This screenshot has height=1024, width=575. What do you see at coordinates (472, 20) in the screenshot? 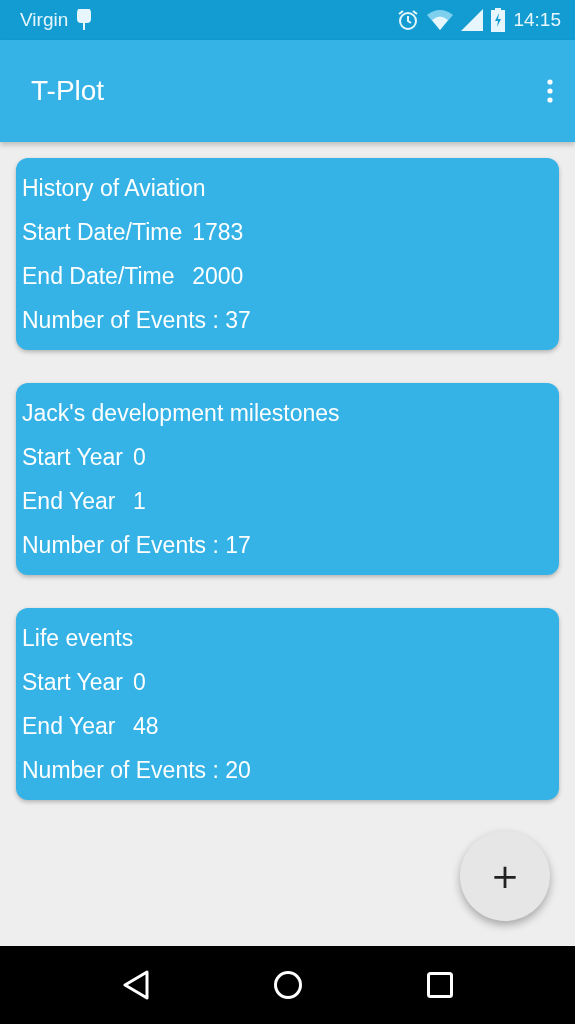
I see `signal-icon` at bounding box center [472, 20].